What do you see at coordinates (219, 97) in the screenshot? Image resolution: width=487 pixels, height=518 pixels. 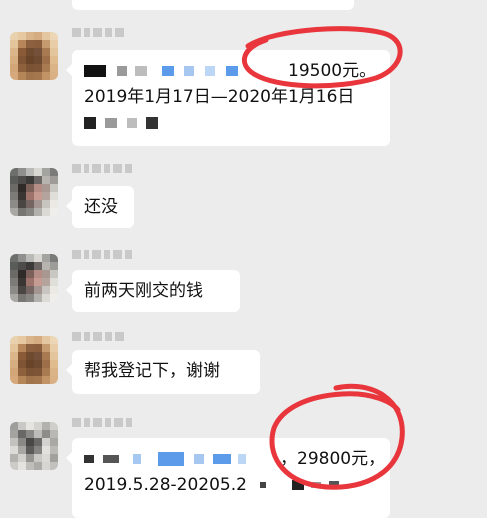 I see `date-range-text: 2019年1月17日—2020年1月16日` at bounding box center [219, 97].